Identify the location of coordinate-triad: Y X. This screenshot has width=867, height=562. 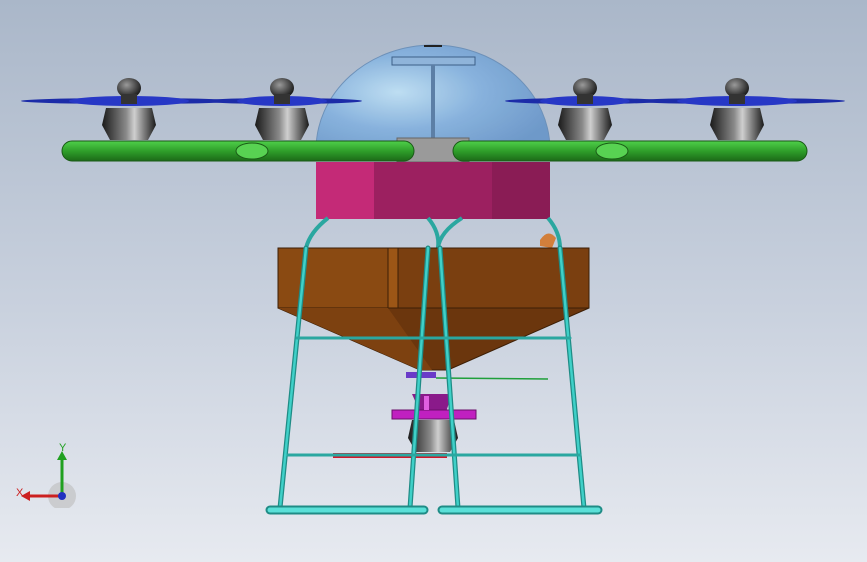
(46, 476).